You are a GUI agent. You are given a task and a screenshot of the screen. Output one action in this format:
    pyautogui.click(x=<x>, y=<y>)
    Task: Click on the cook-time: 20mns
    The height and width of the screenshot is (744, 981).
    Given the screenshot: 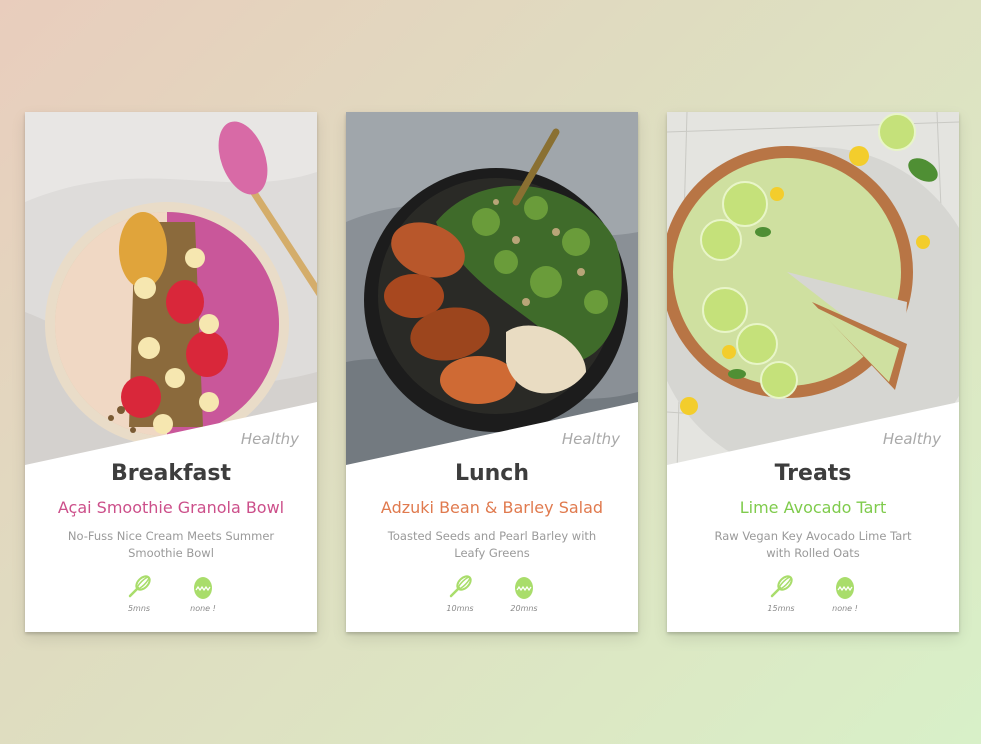 What is the action you would take?
    pyautogui.click(x=524, y=593)
    